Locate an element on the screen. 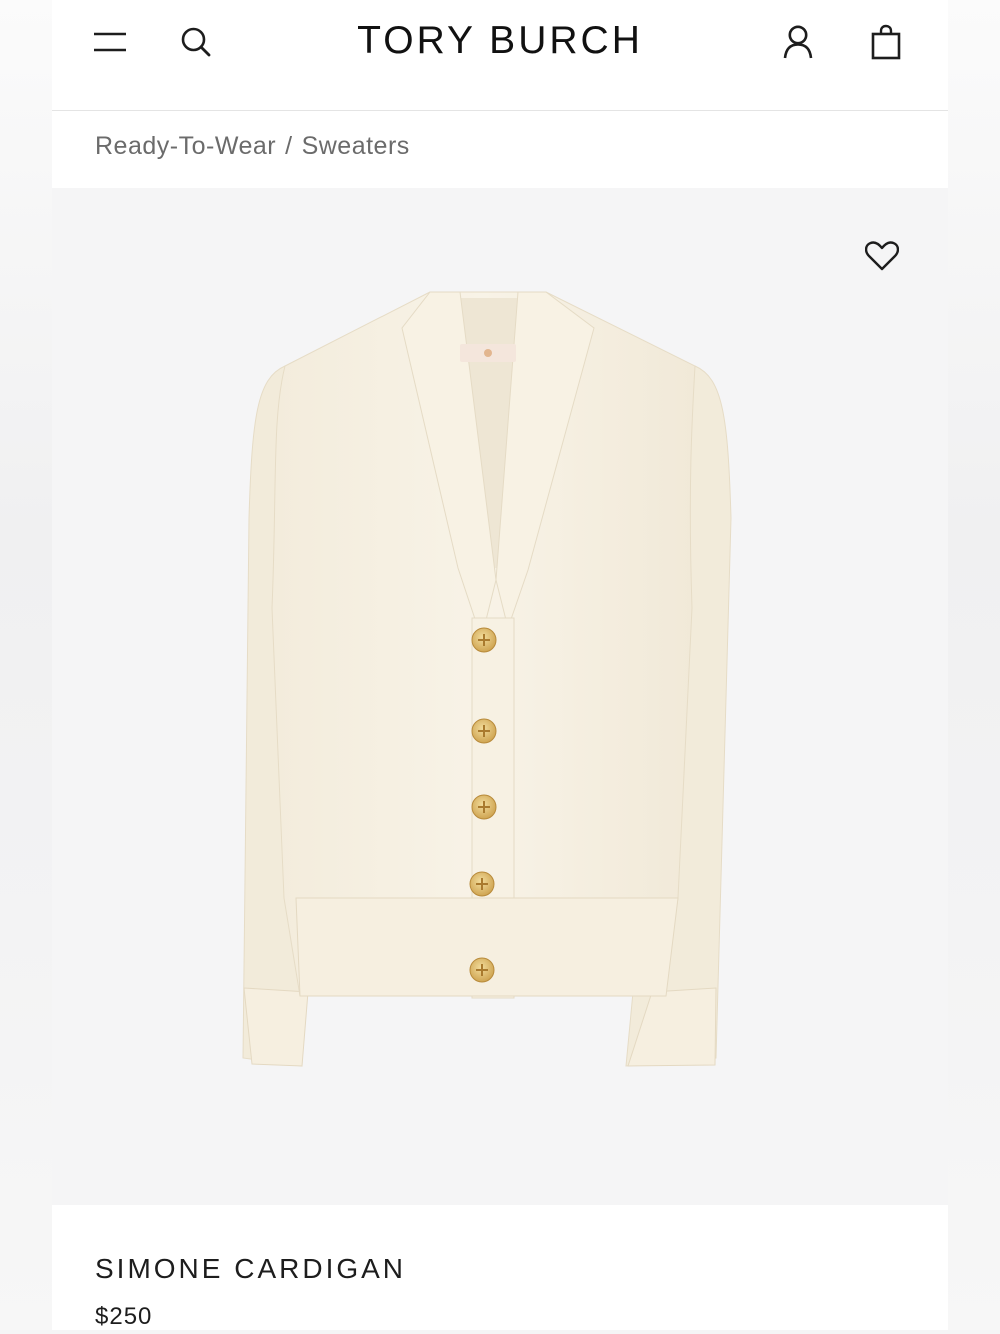 This screenshot has width=1000, height=1334. shopping-bag-button is located at coordinates (886, 42).